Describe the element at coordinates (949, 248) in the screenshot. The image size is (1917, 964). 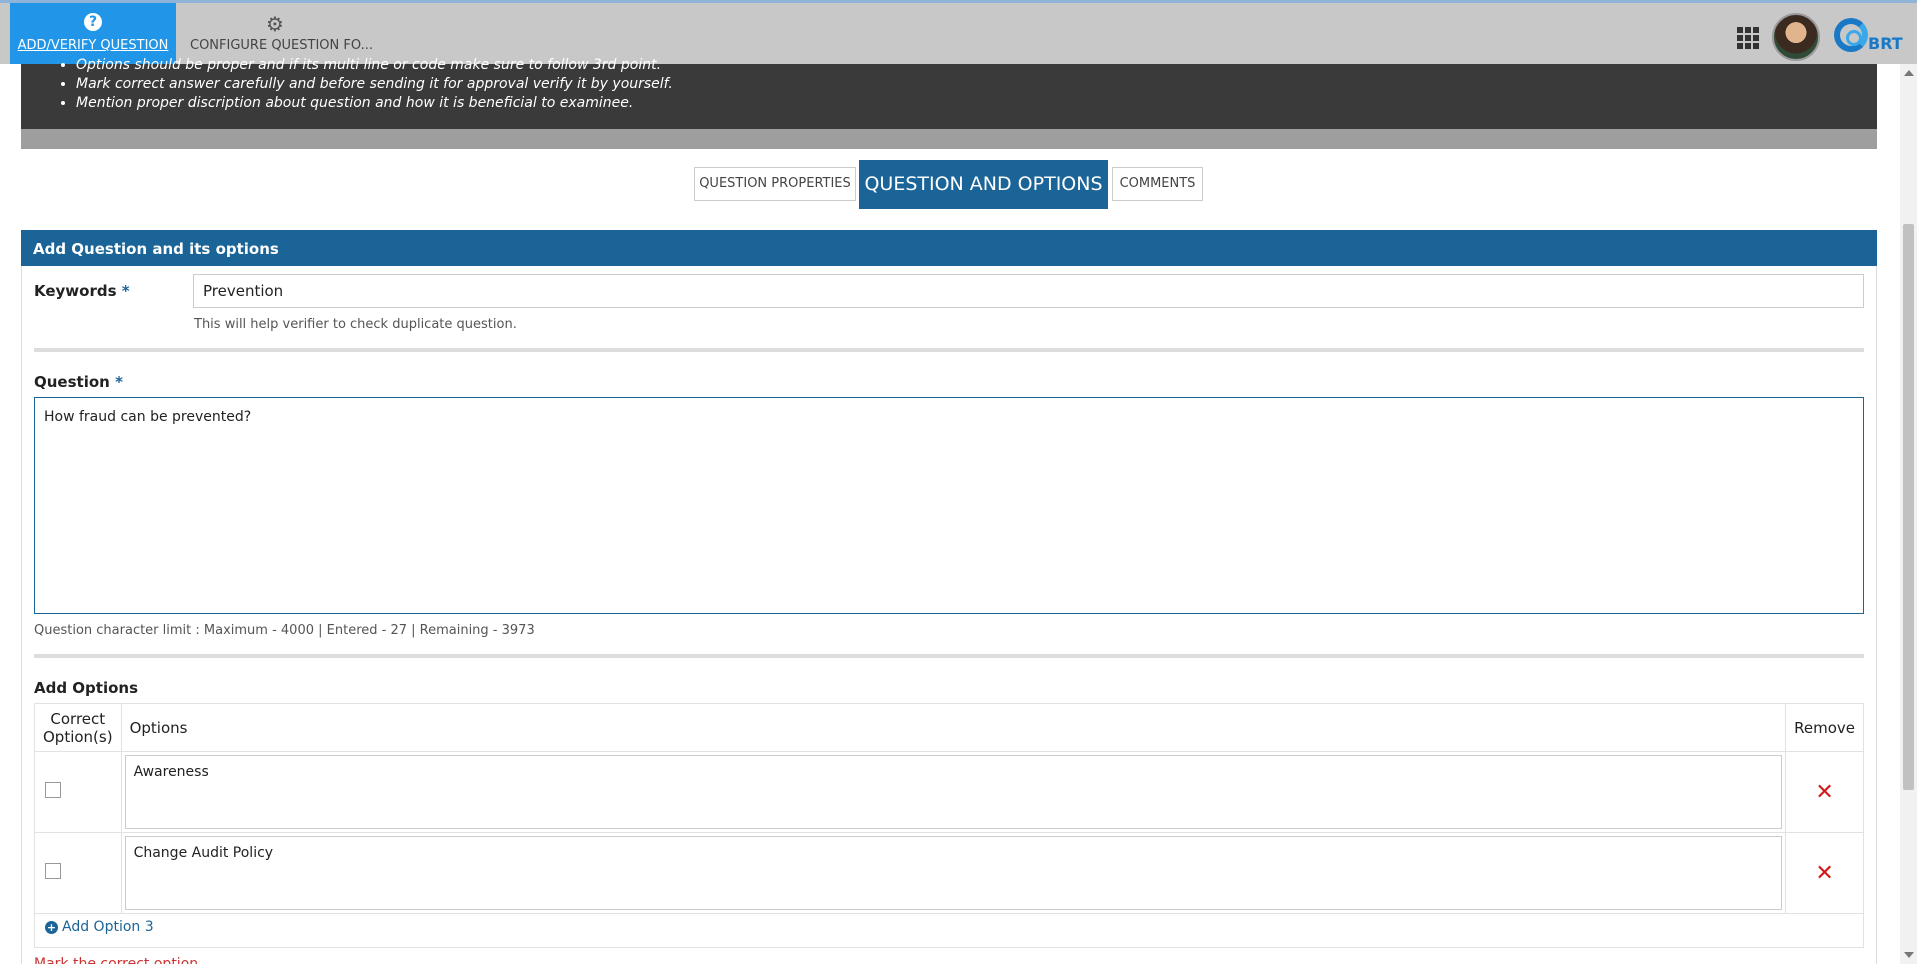
I see `panel-header: Add Question and its options` at that location.